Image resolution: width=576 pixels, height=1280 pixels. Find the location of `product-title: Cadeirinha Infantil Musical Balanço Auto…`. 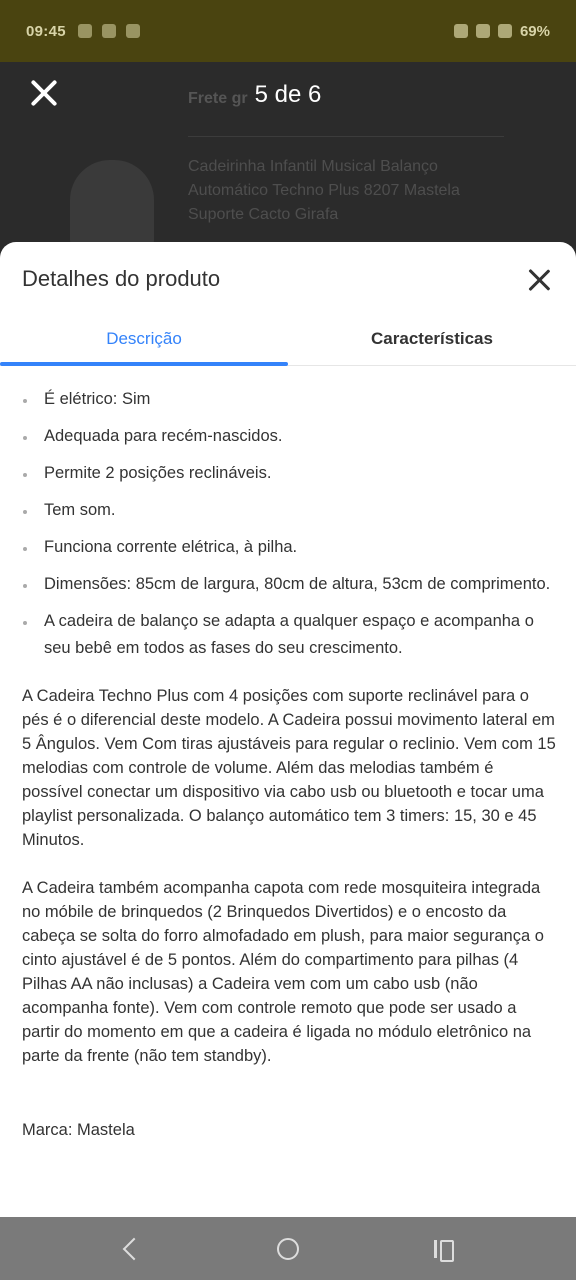

product-title: Cadeirinha Infantil Musical Balanço Auto… is located at coordinates (324, 190).